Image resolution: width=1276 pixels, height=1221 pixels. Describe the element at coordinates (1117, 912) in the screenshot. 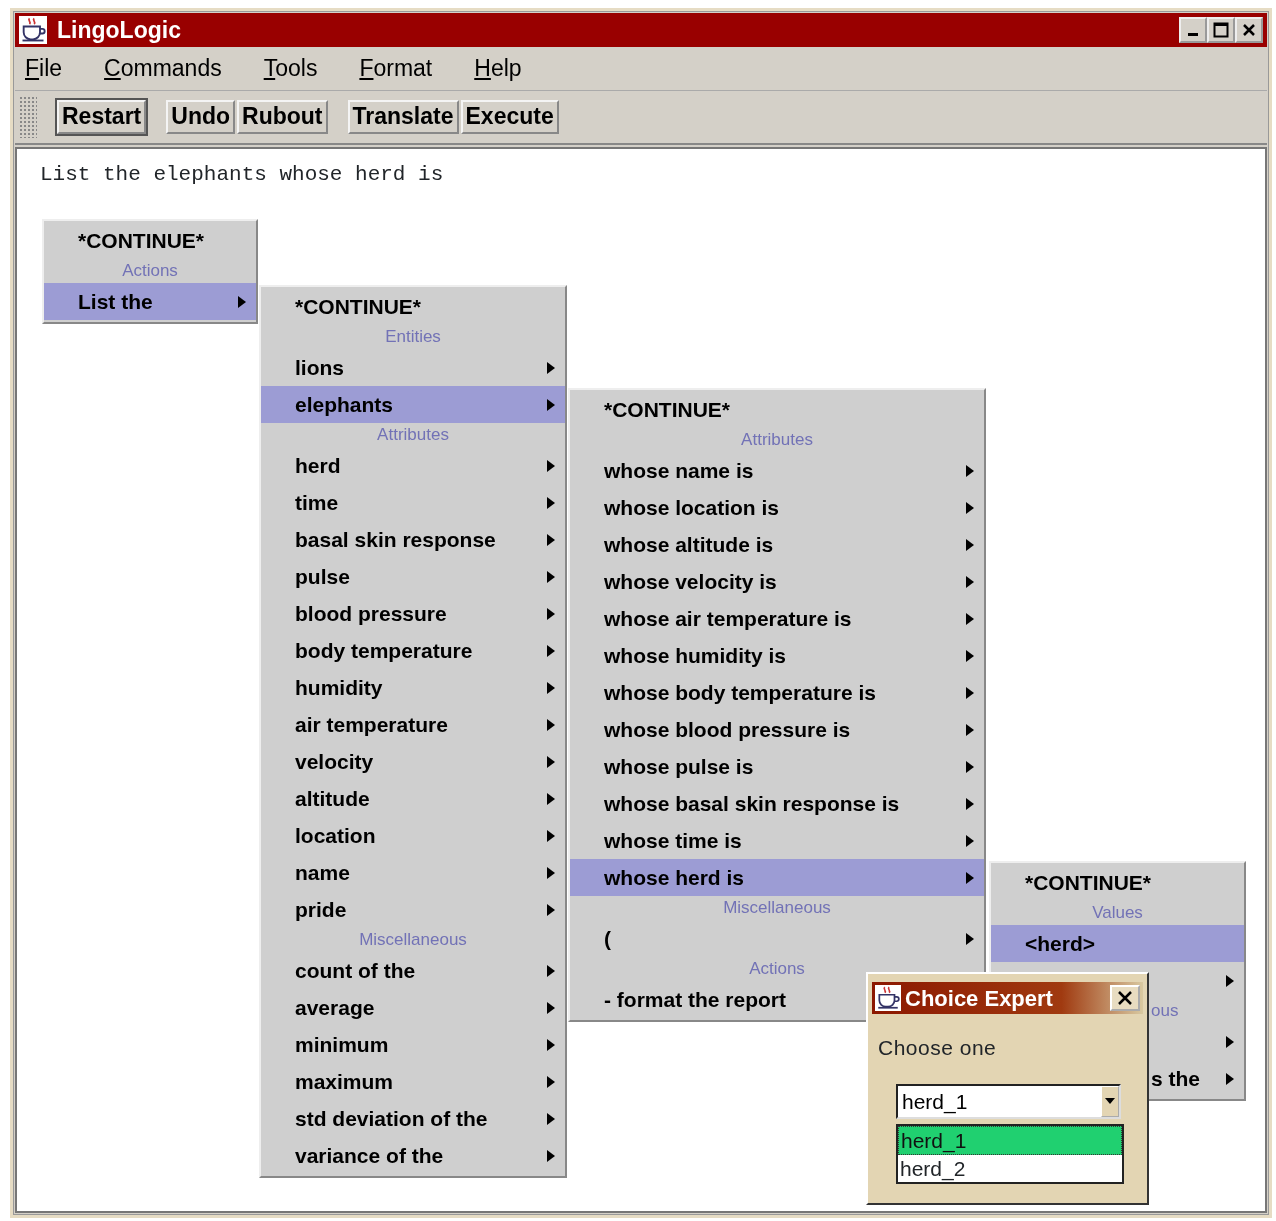

I see `section-label: Values` at that location.